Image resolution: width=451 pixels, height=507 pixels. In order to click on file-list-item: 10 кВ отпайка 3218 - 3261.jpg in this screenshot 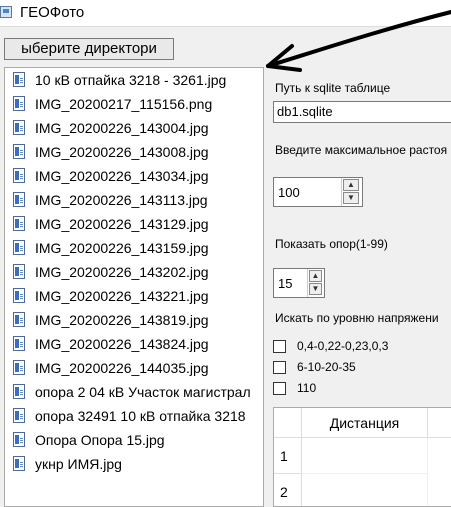, I will do `click(134, 80)`.